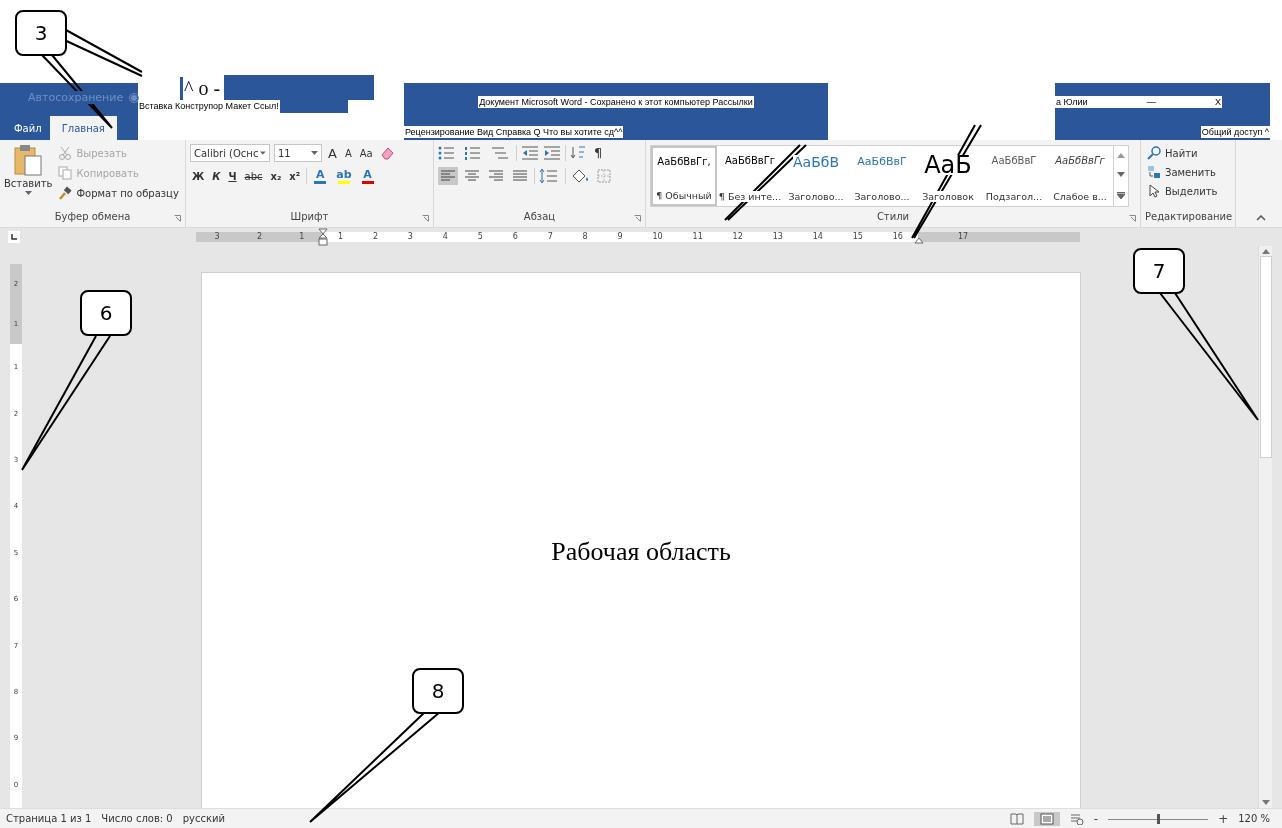 This screenshot has height=828, width=1282. I want to click on replace-icon, so click(1154, 172).